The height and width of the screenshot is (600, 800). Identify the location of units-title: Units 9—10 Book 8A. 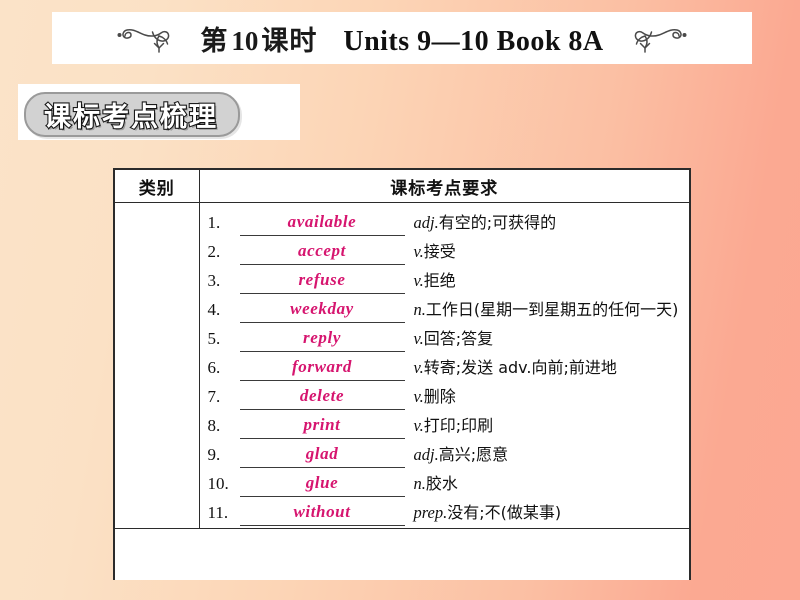
(473, 41).